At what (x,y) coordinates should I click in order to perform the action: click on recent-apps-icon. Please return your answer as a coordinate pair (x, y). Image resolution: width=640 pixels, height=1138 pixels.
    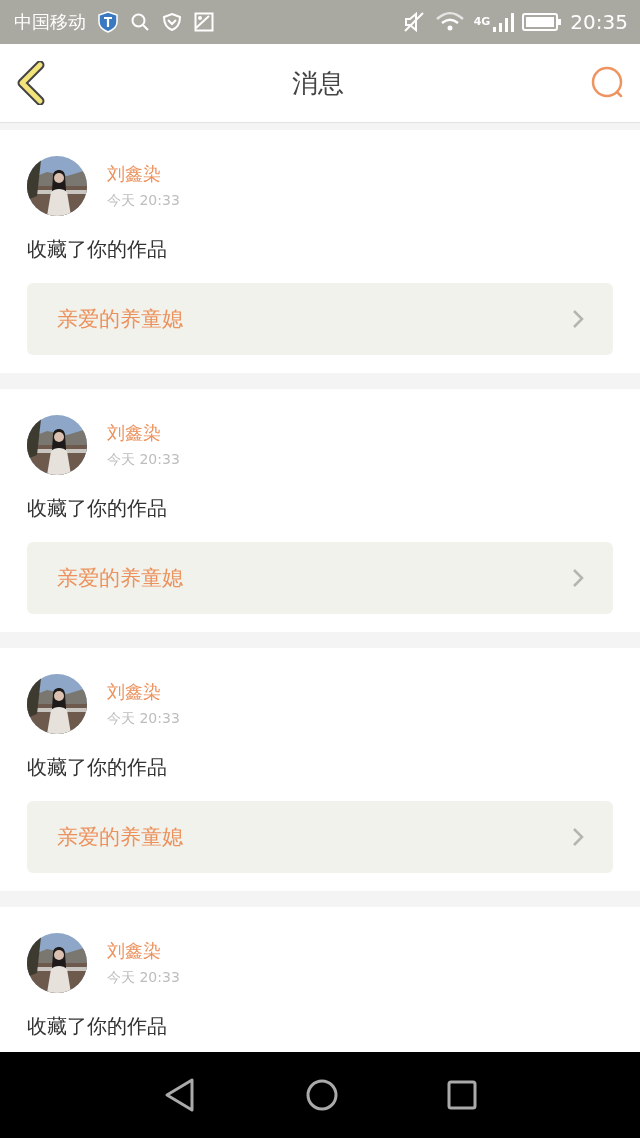
    Looking at the image, I should click on (462, 1095).